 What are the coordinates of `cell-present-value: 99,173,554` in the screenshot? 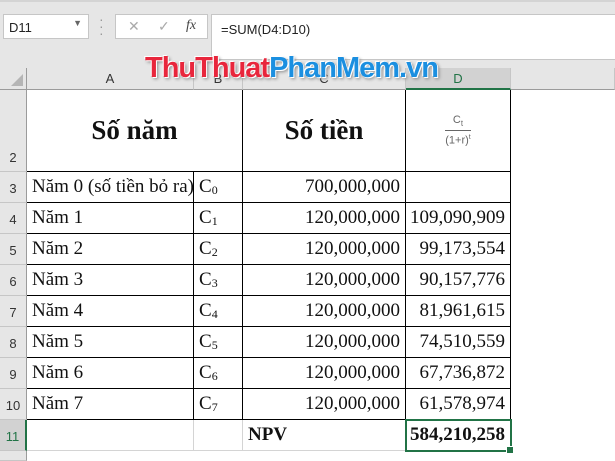 It's located at (458, 249).